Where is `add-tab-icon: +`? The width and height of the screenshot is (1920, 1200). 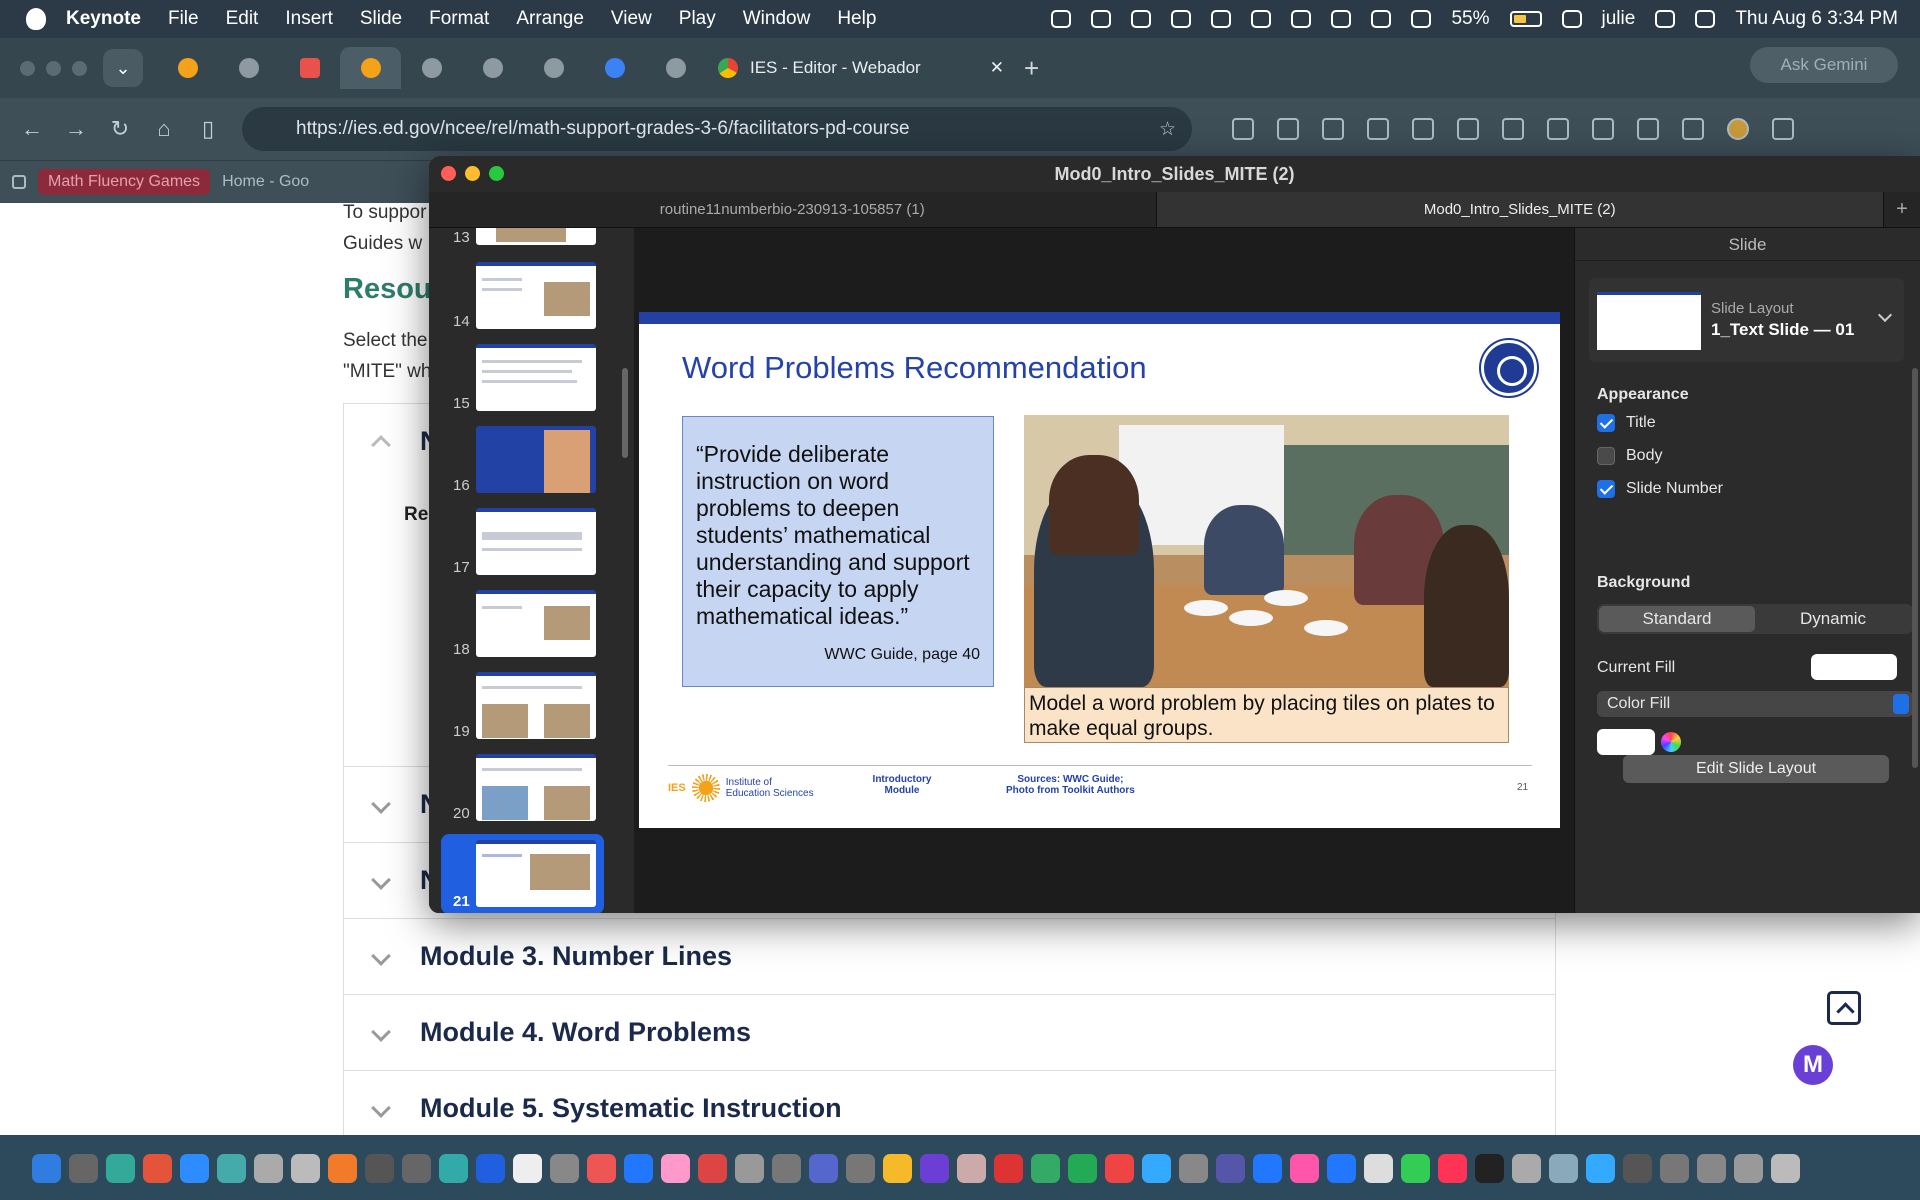
add-tab-icon: + is located at coordinates (1902, 209).